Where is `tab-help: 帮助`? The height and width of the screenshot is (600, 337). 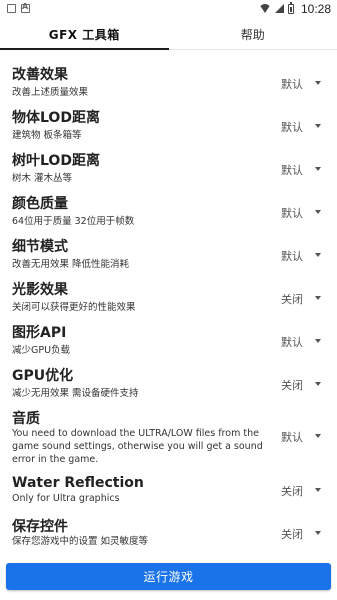
tab-help: 帮助 is located at coordinates (253, 34).